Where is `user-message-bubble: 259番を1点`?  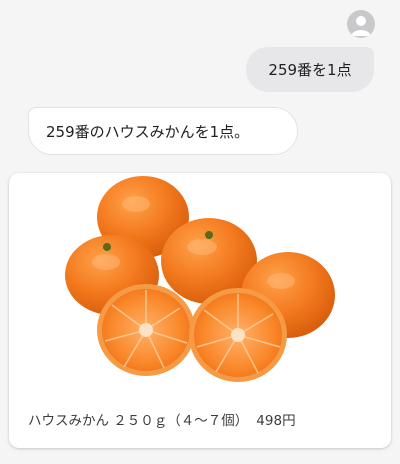 user-message-bubble: 259番を1点 is located at coordinates (310, 69).